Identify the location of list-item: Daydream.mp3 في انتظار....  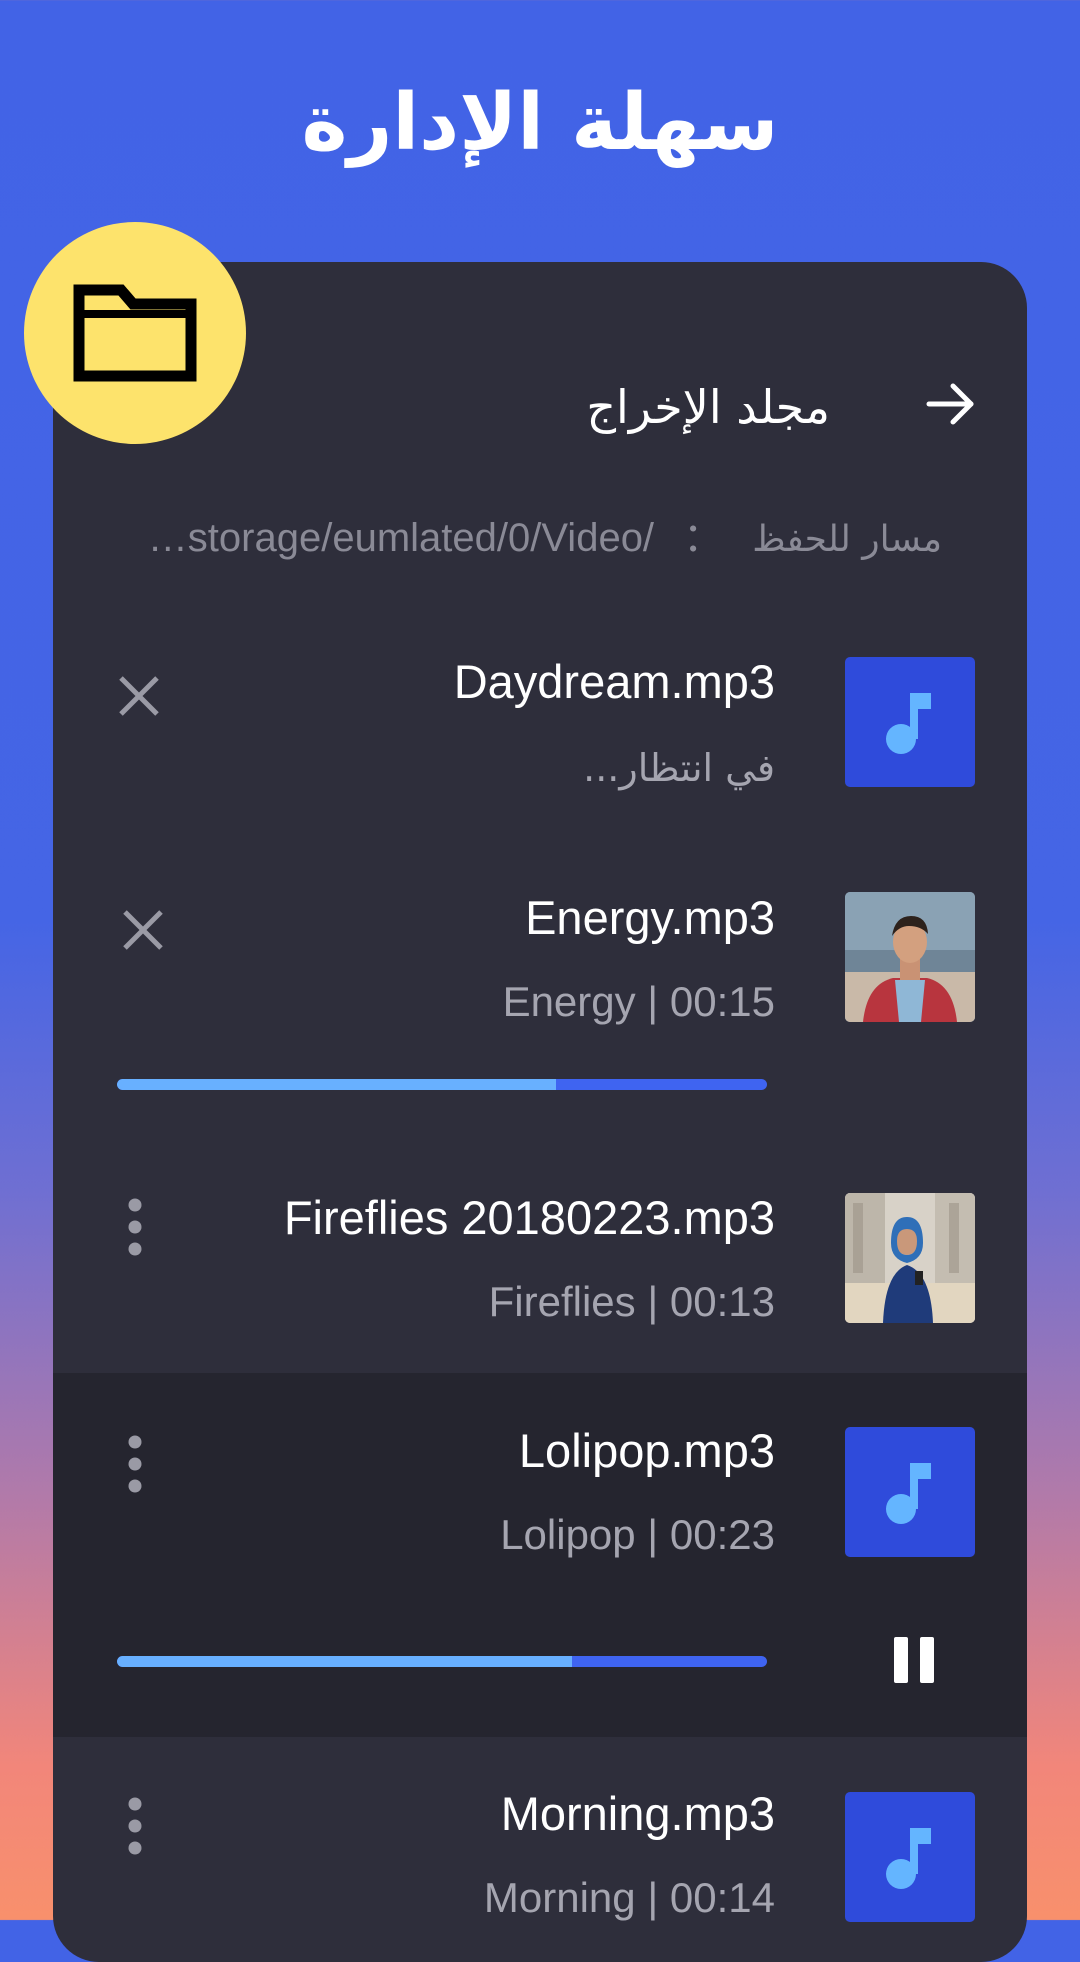
(540, 720).